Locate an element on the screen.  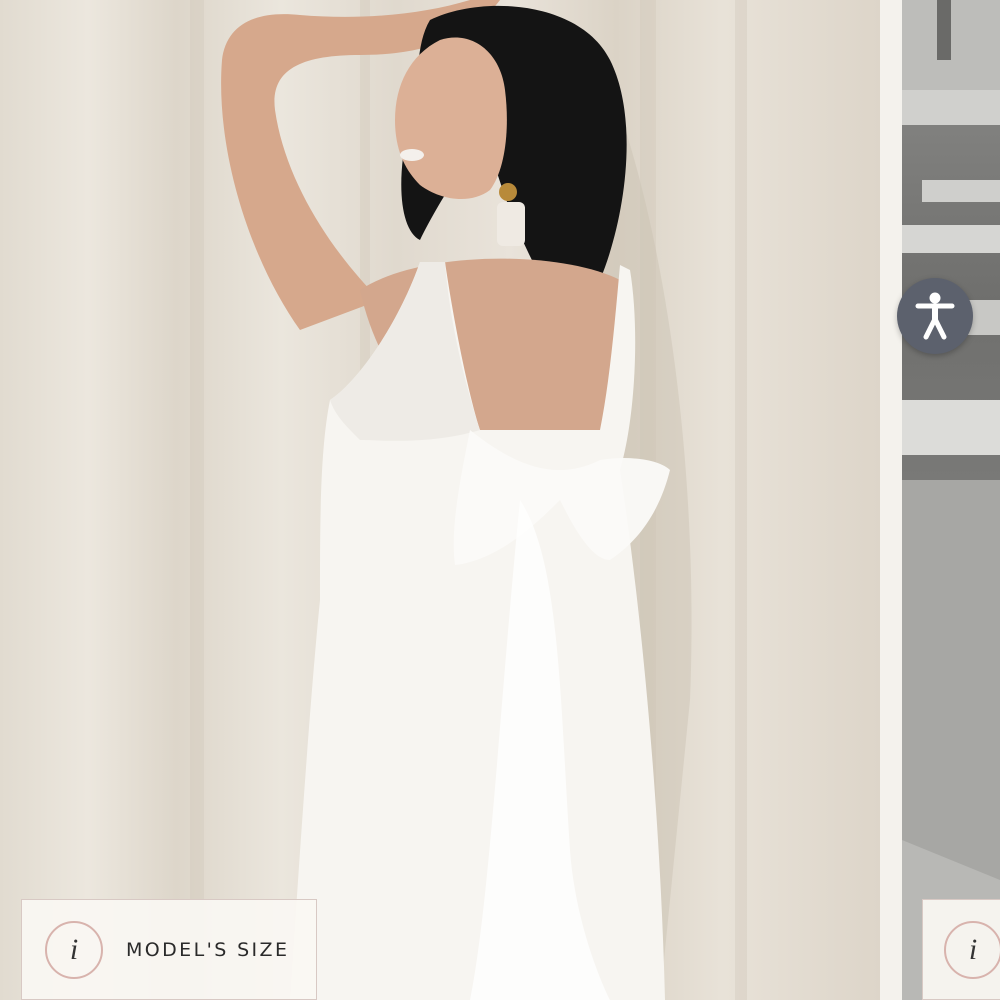
accessibility-person-icon is located at coordinates (935, 316).